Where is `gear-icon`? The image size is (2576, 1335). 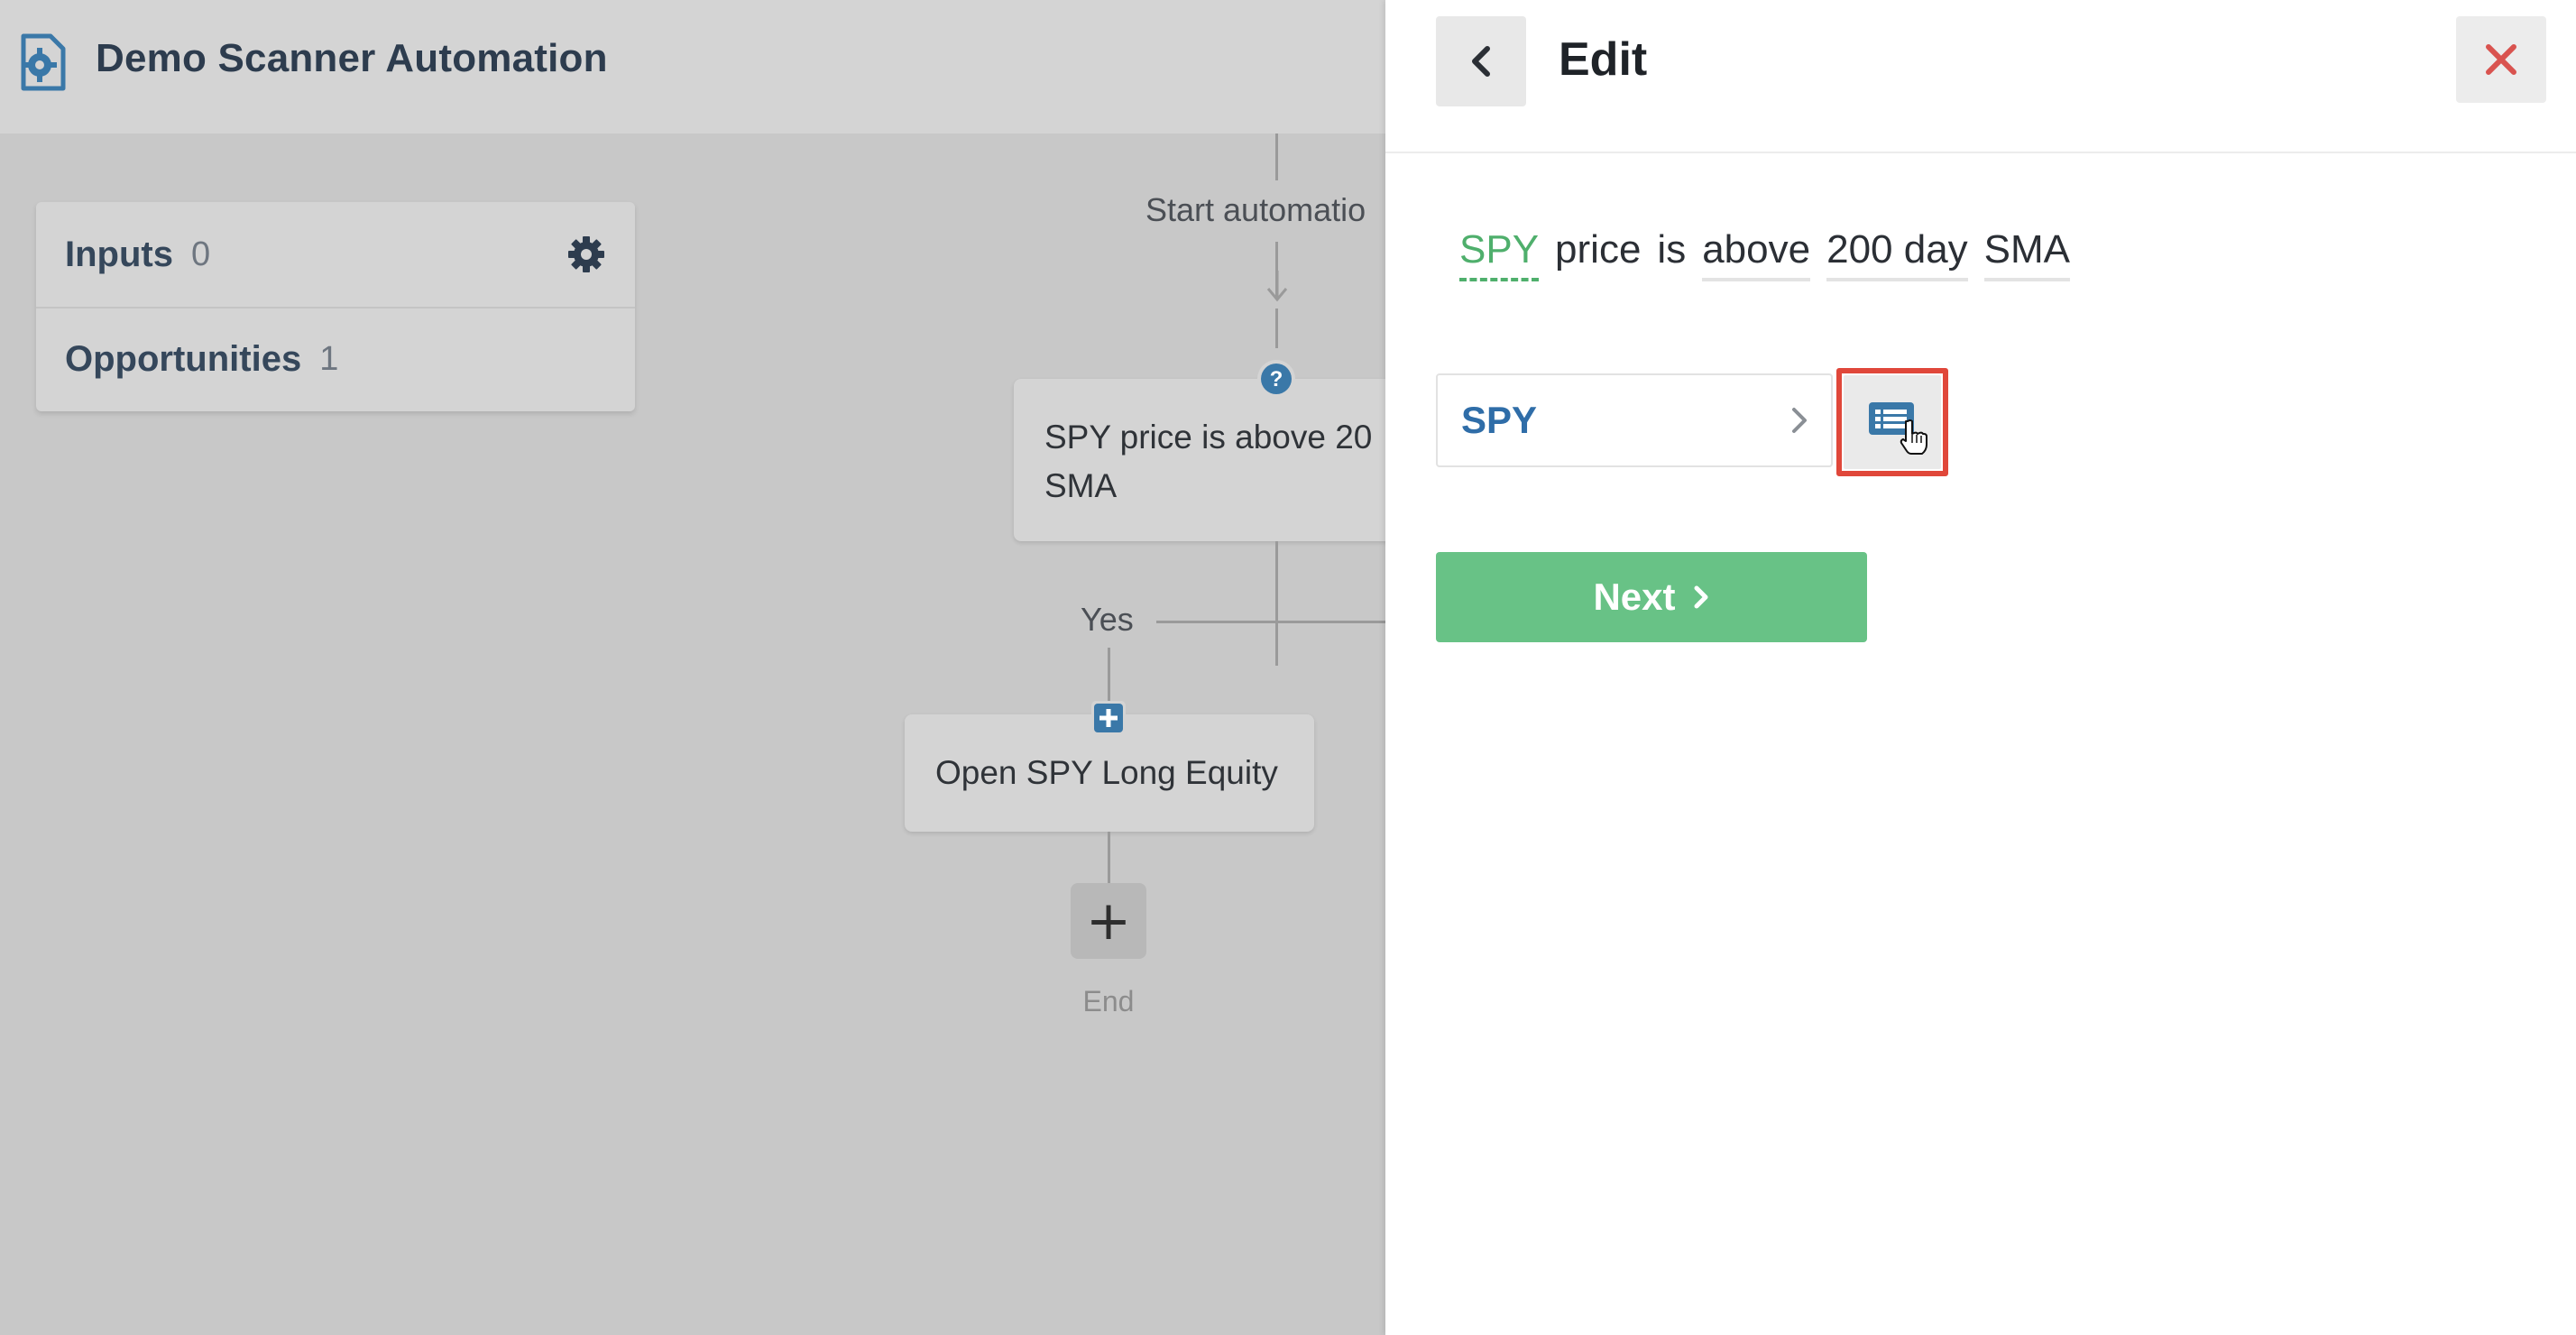
gear-icon is located at coordinates (586, 254).